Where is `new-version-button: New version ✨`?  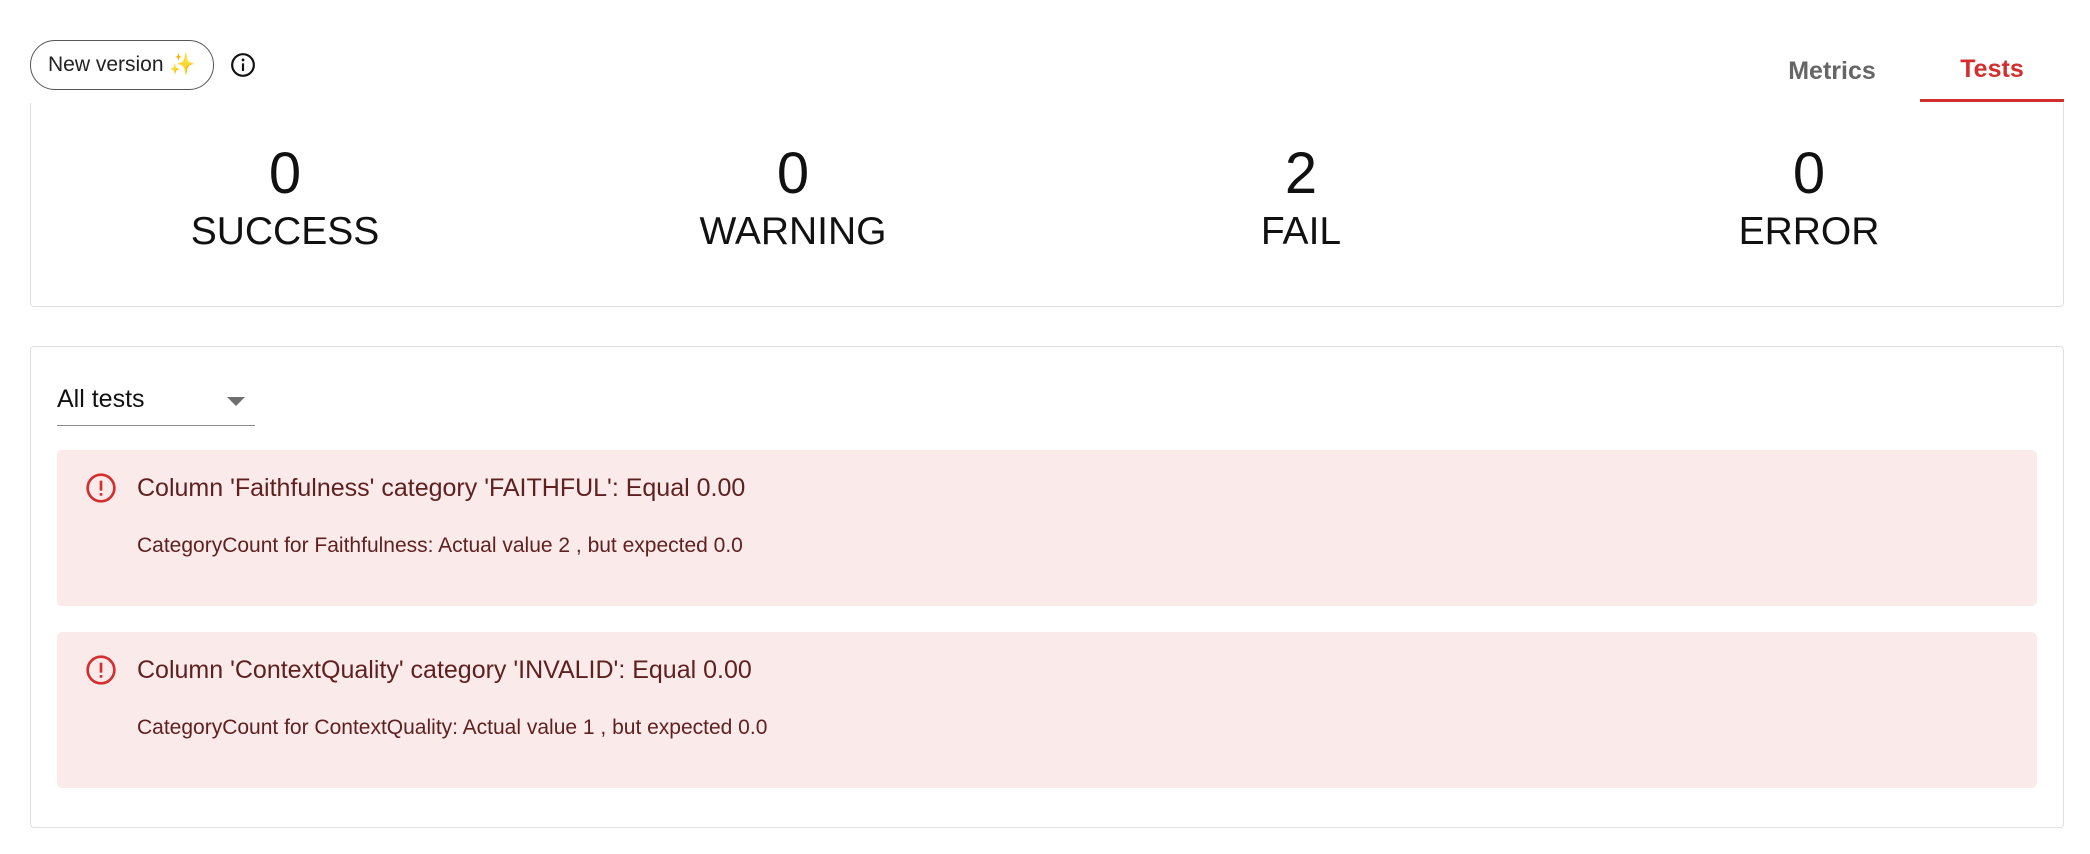
new-version-button: New version ✨ is located at coordinates (122, 65).